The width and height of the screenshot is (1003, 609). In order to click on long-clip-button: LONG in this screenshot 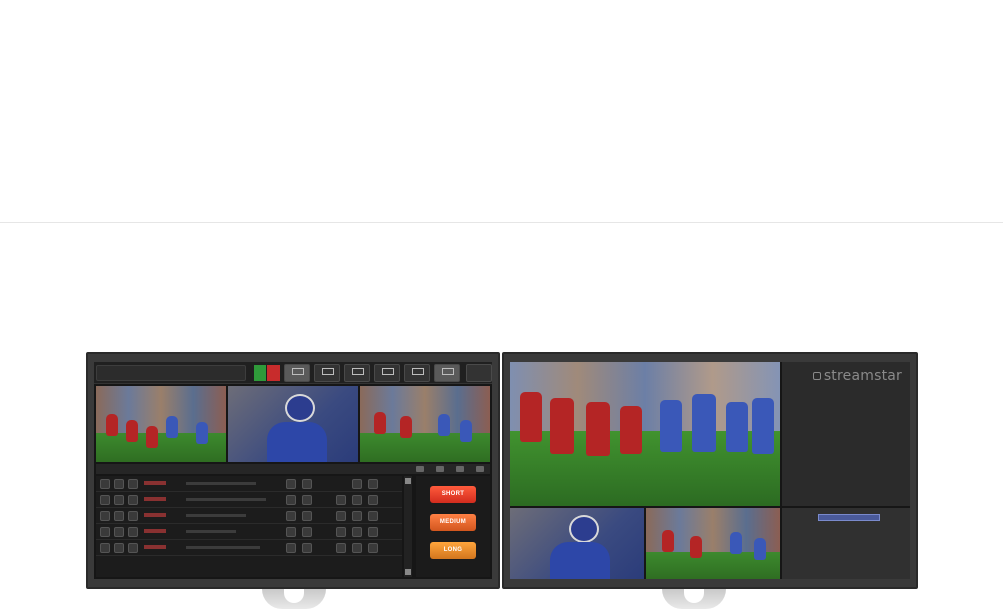, I will do `click(453, 550)`.